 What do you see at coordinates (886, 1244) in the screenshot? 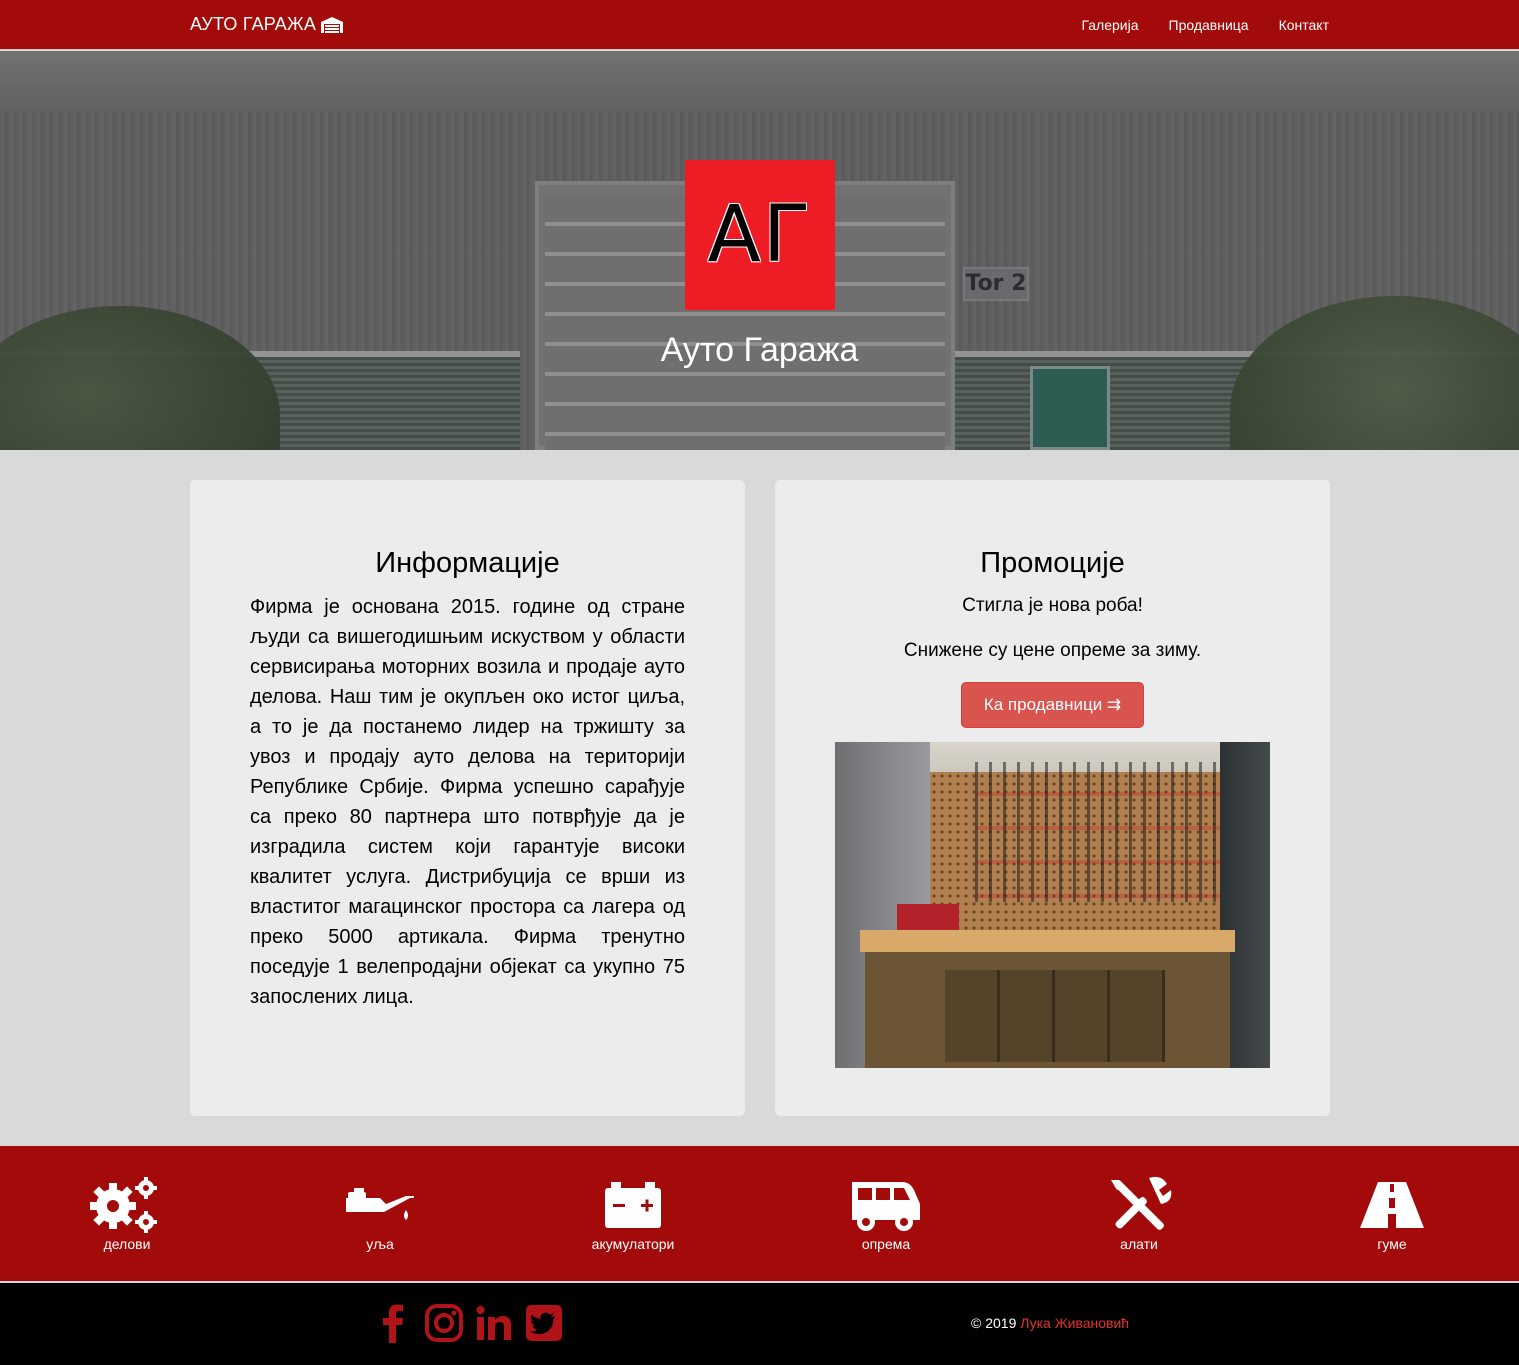
I see `category-label: опрема` at bounding box center [886, 1244].